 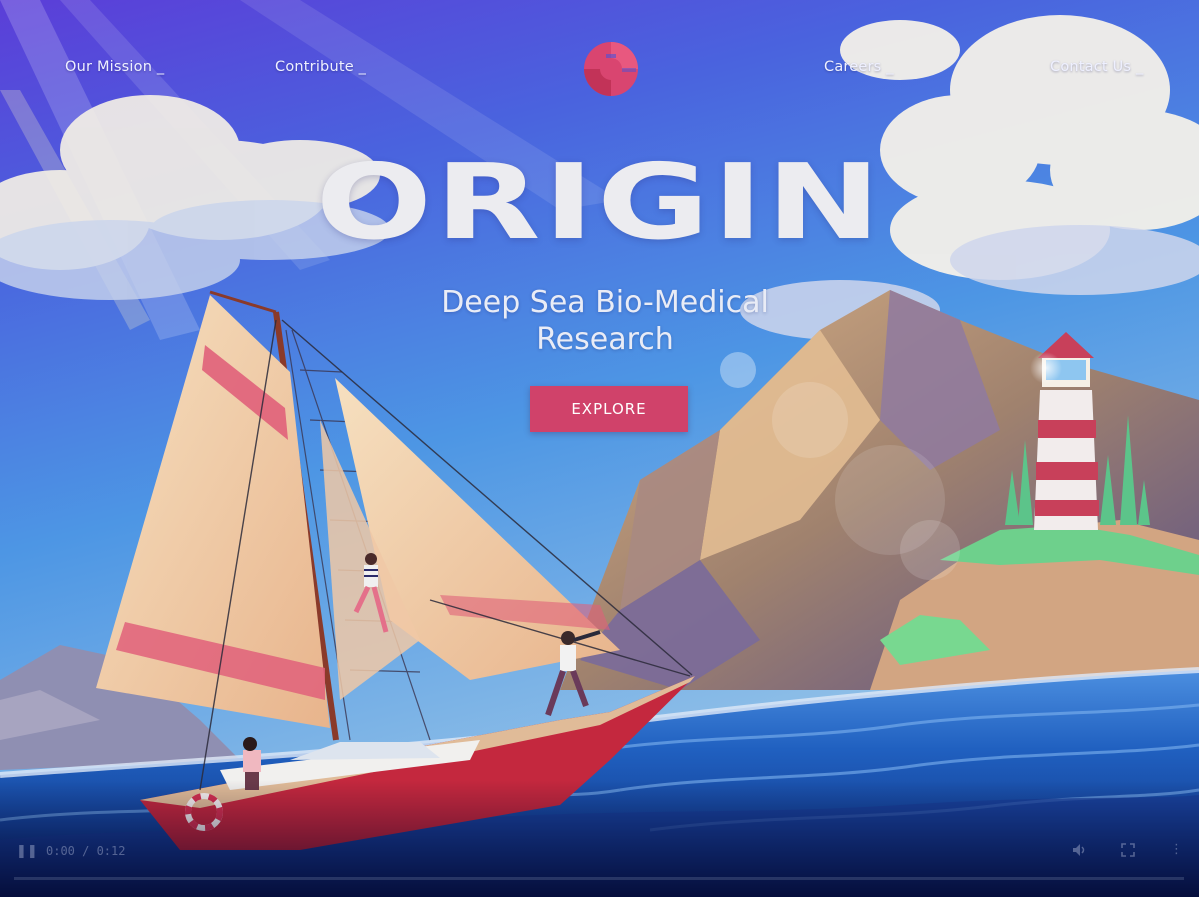 I want to click on nav-contribute: Contribute _, so click(x=320, y=67).